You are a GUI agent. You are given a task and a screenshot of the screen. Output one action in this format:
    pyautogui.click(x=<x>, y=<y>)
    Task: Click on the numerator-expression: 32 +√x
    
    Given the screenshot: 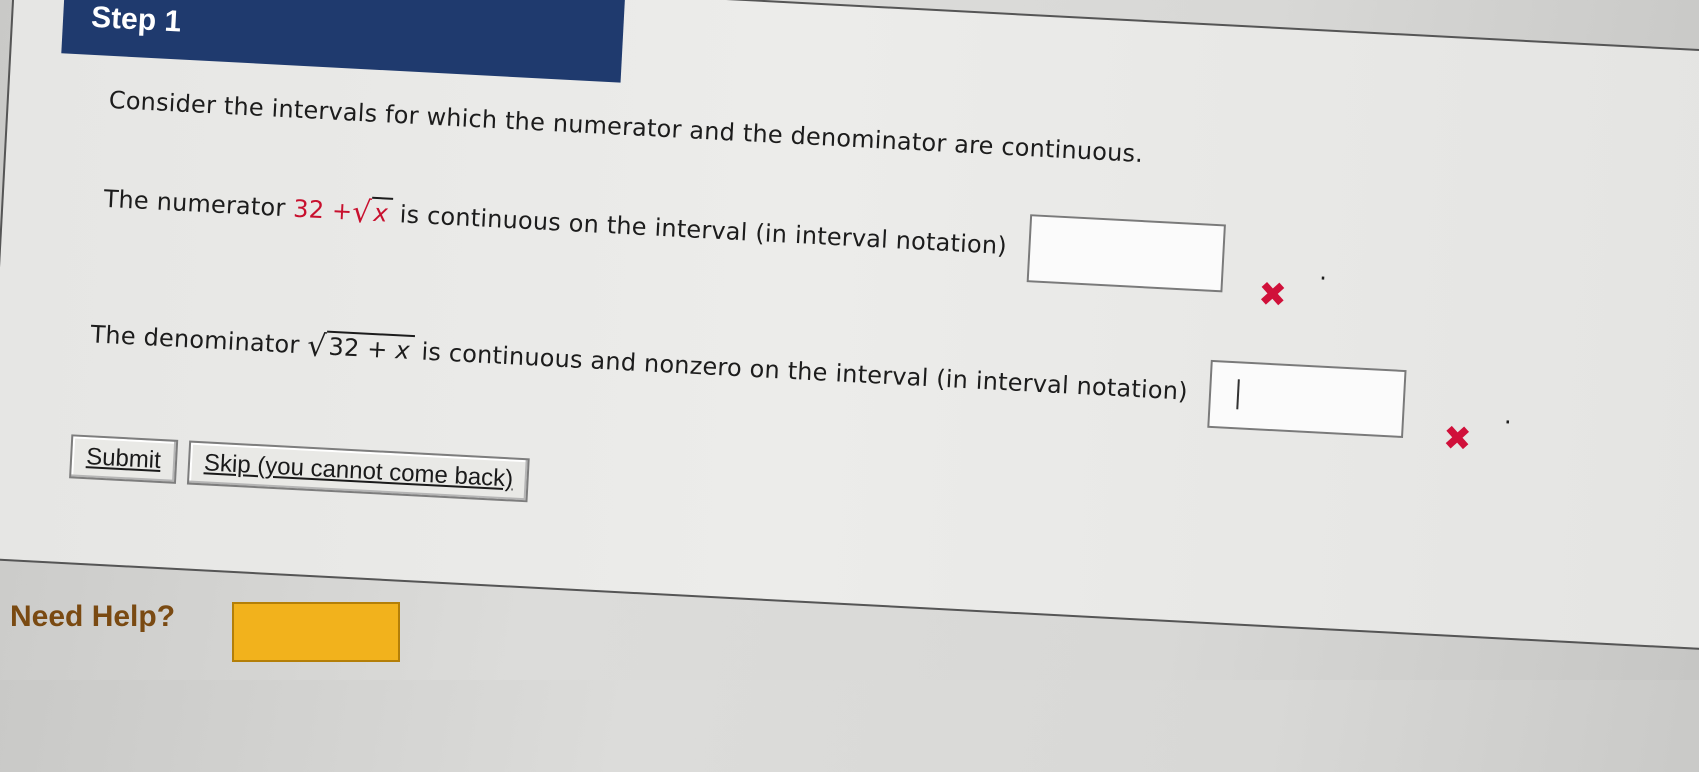 What is the action you would take?
    pyautogui.click(x=346, y=212)
    